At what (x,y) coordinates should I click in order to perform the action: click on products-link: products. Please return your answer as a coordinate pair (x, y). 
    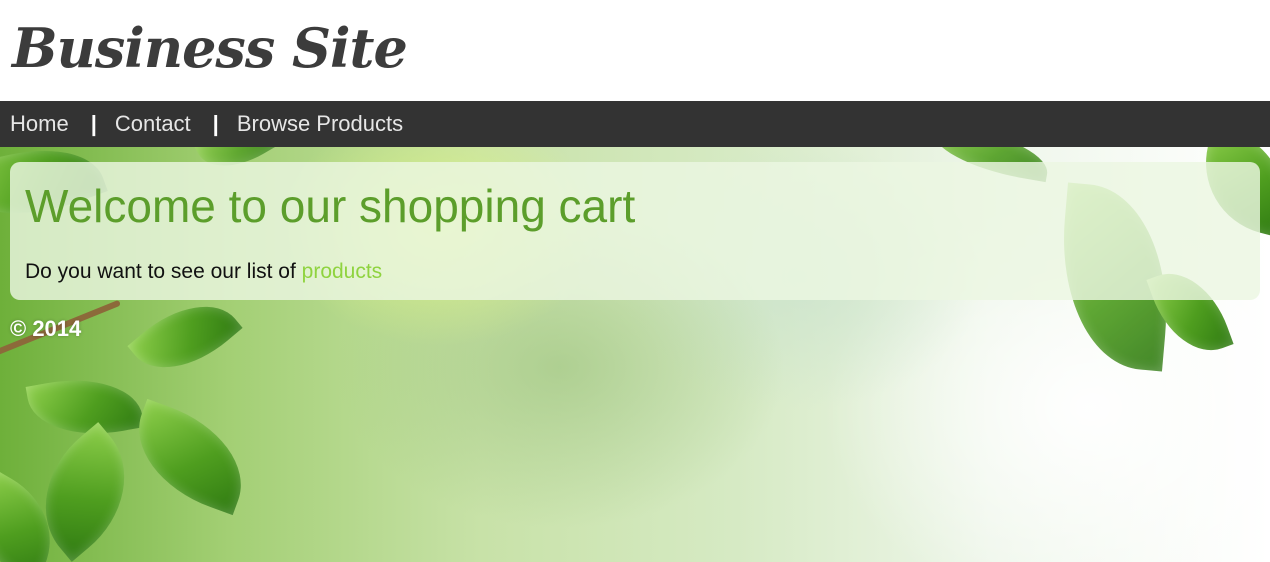
    Looking at the image, I should click on (342, 271).